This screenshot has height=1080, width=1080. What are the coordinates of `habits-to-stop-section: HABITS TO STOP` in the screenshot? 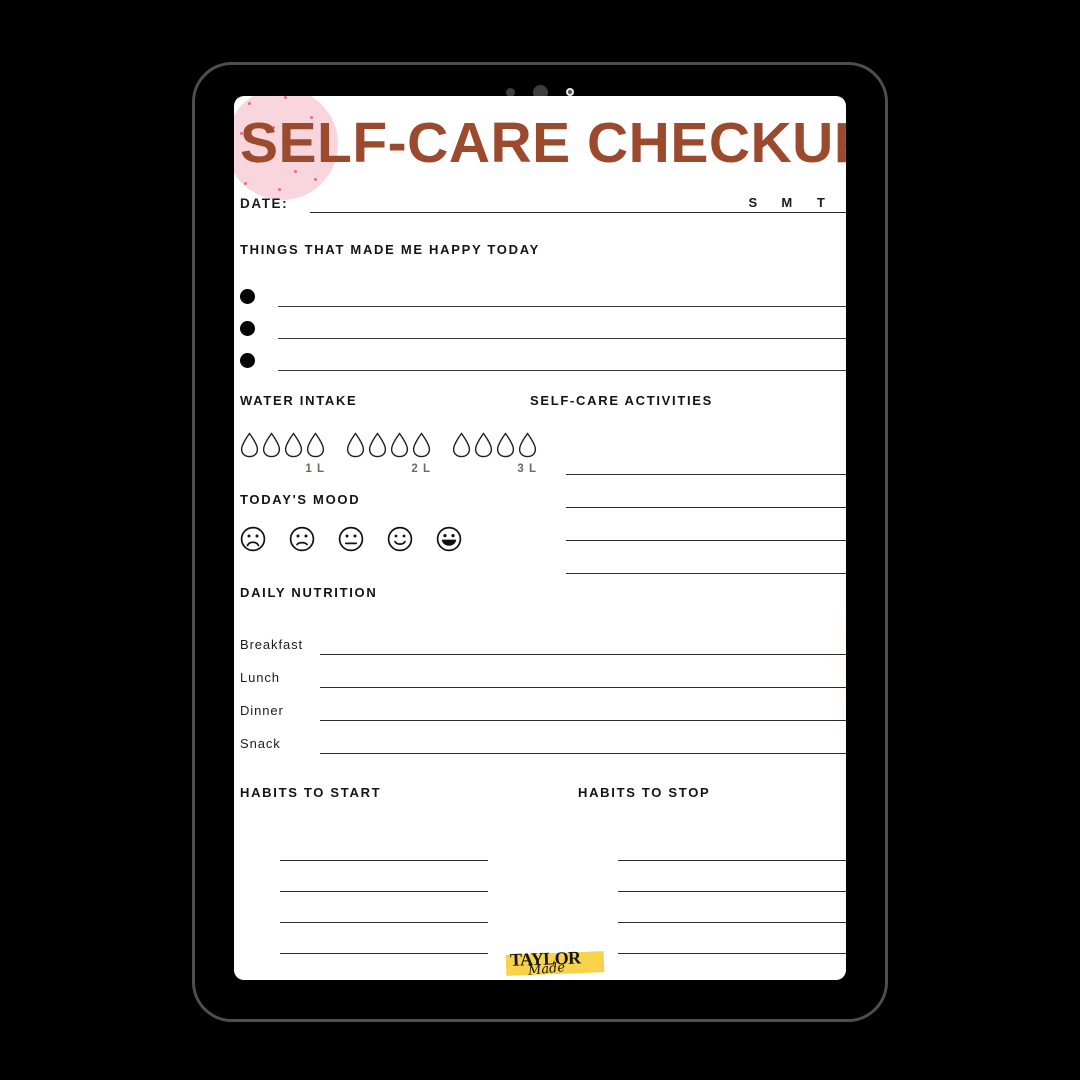 It's located at (712, 869).